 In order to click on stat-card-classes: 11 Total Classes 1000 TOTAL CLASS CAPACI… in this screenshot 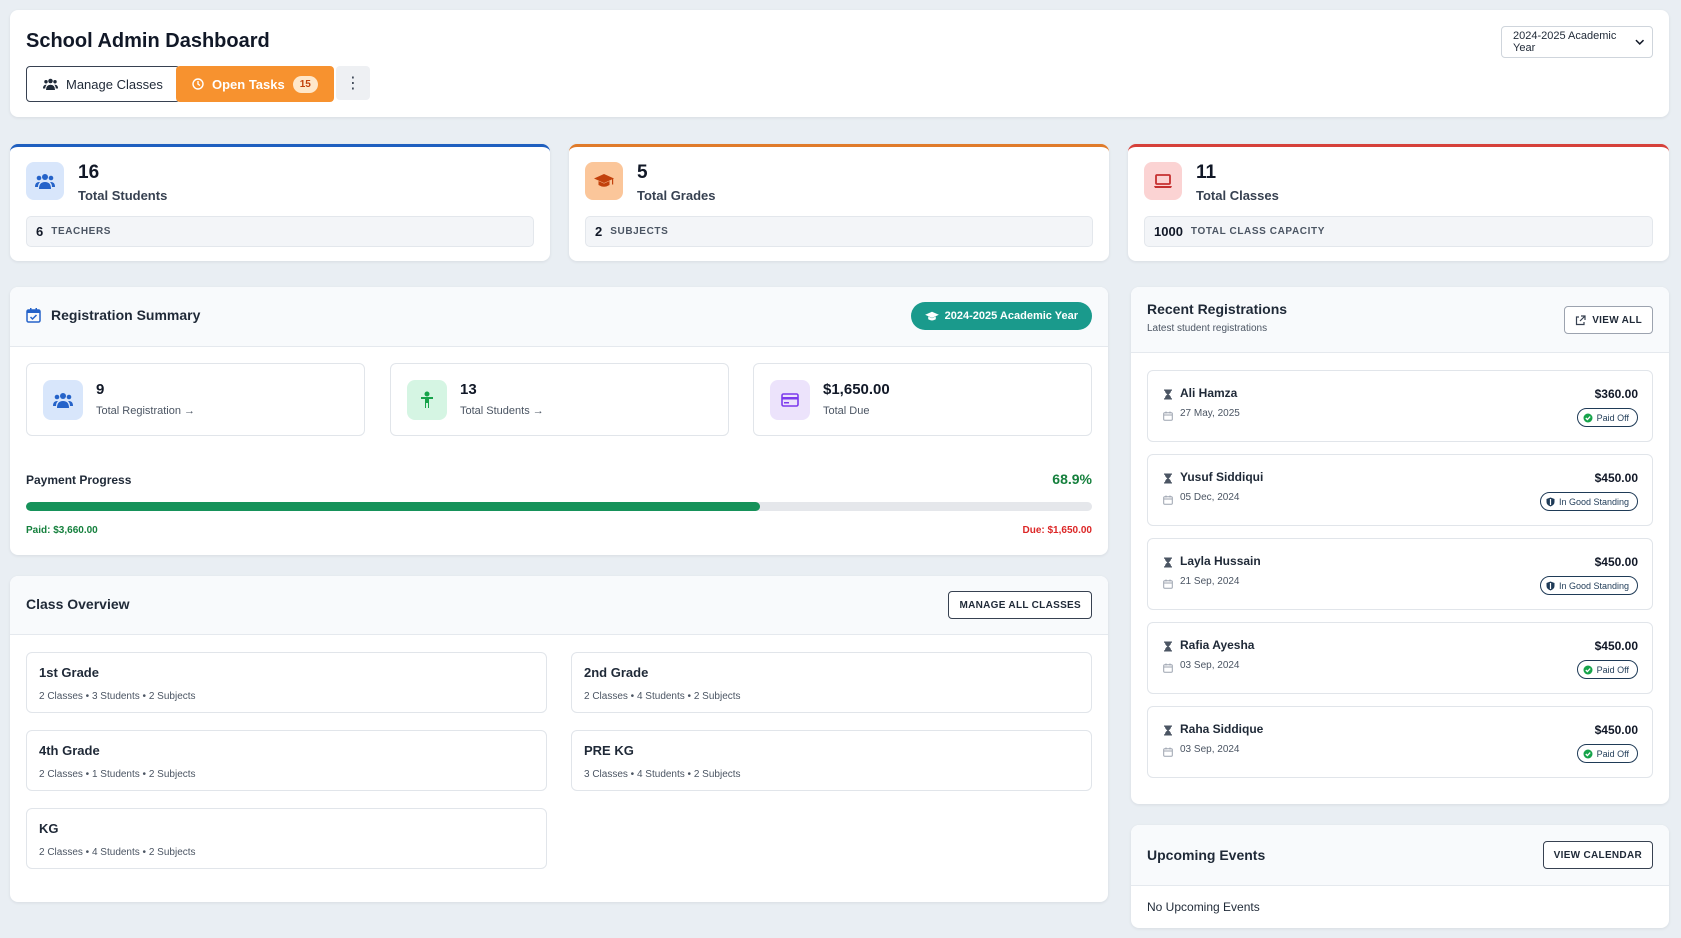, I will do `click(1398, 202)`.